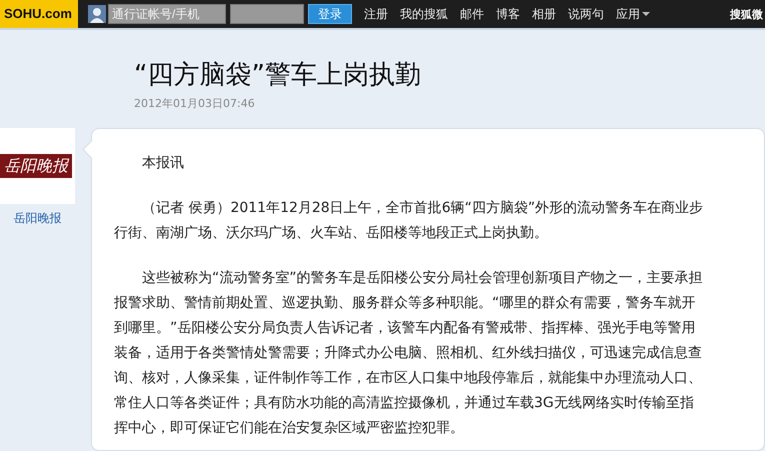 The width and height of the screenshot is (765, 451). Describe the element at coordinates (424, 14) in the screenshot. I see `nav-link: 我的搜狐` at that location.